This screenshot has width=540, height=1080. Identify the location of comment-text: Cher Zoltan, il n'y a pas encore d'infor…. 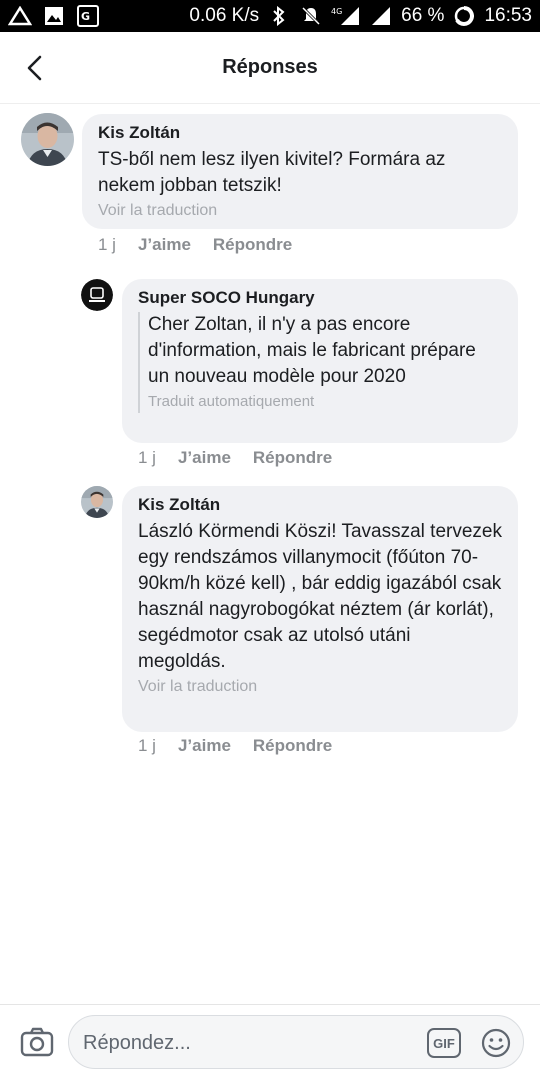
(312, 350).